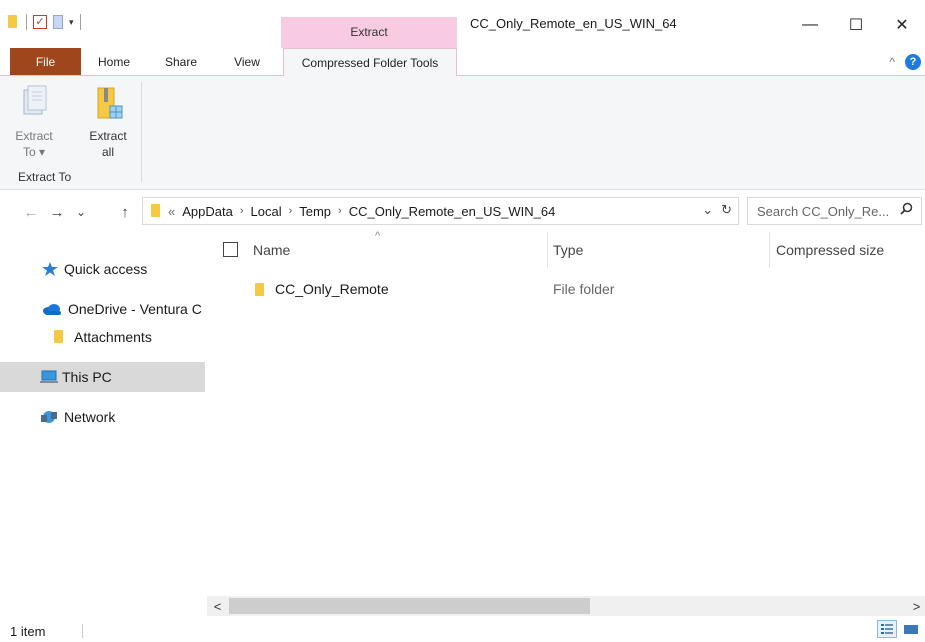  Describe the element at coordinates (141, 132) in the screenshot. I see `ribbon-group-divider` at that location.